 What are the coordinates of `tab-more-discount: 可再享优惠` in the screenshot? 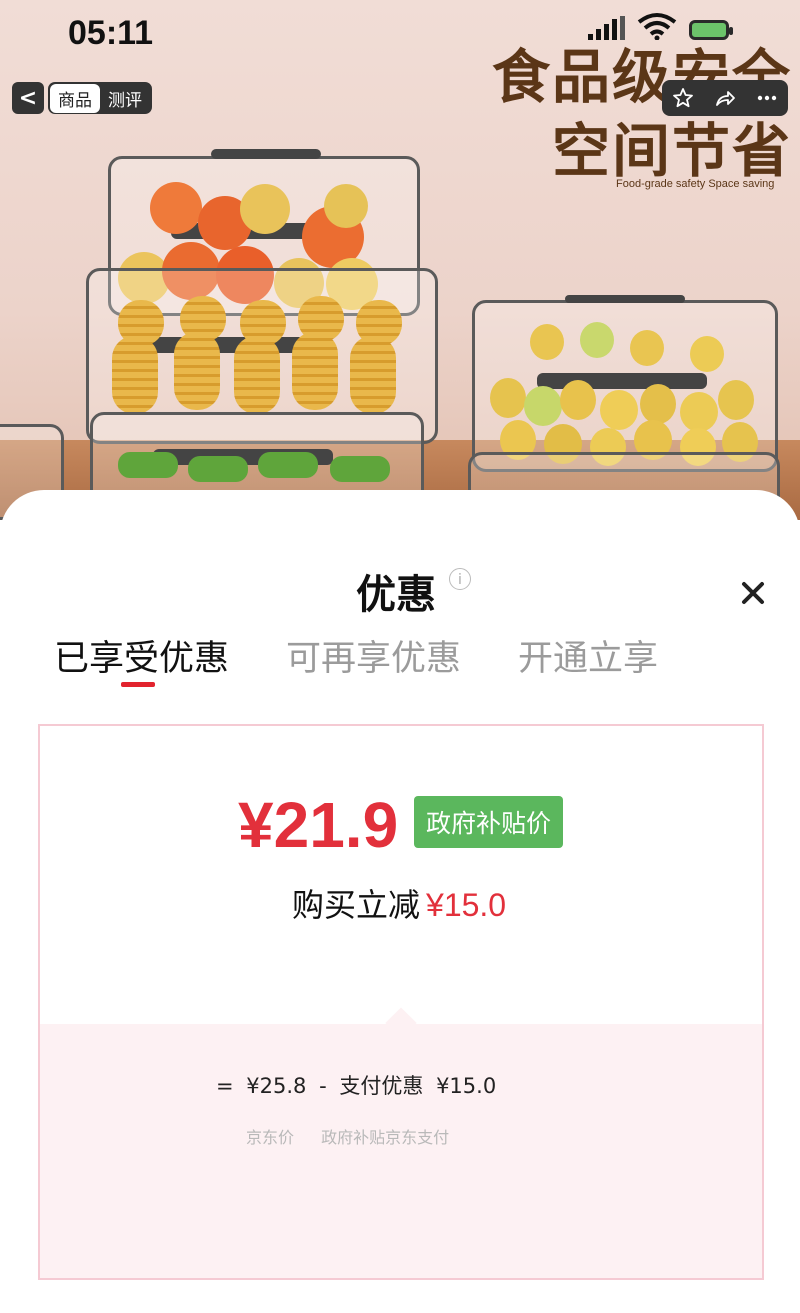 It's located at (373, 655).